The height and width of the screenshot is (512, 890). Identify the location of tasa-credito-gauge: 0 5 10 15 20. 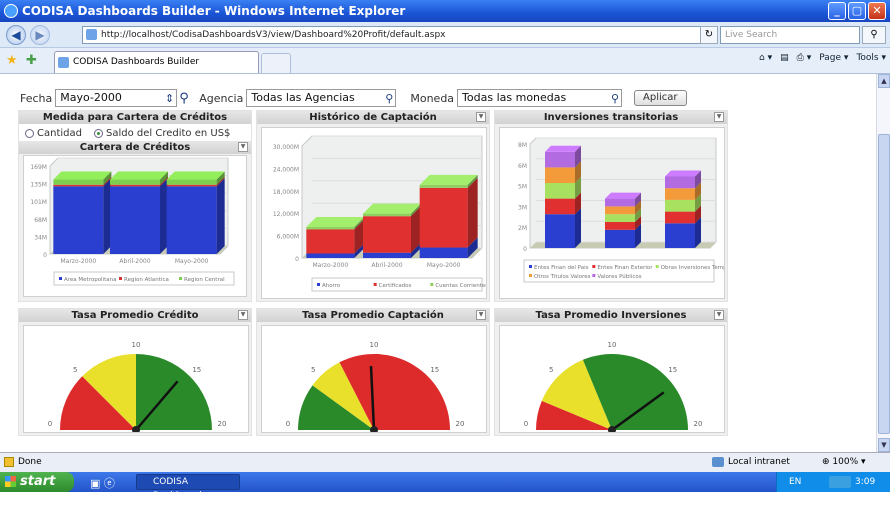
(136, 379).